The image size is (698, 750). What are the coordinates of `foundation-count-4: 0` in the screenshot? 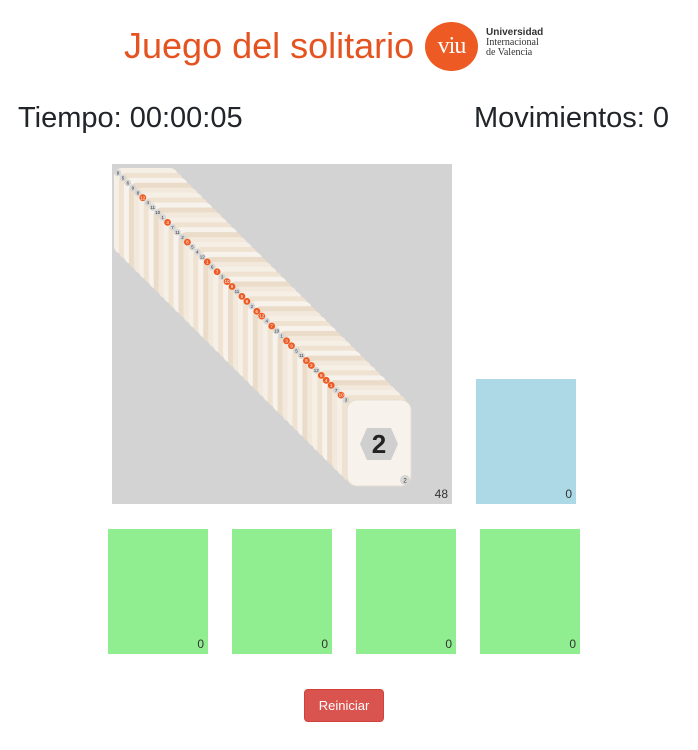 It's located at (572, 644).